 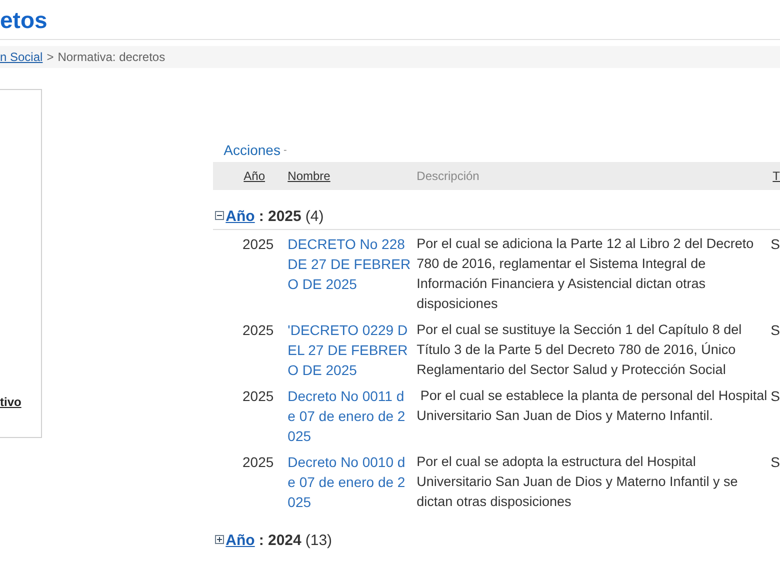 What do you see at coordinates (243, 176) in the screenshot?
I see `column-header: Año` at bounding box center [243, 176].